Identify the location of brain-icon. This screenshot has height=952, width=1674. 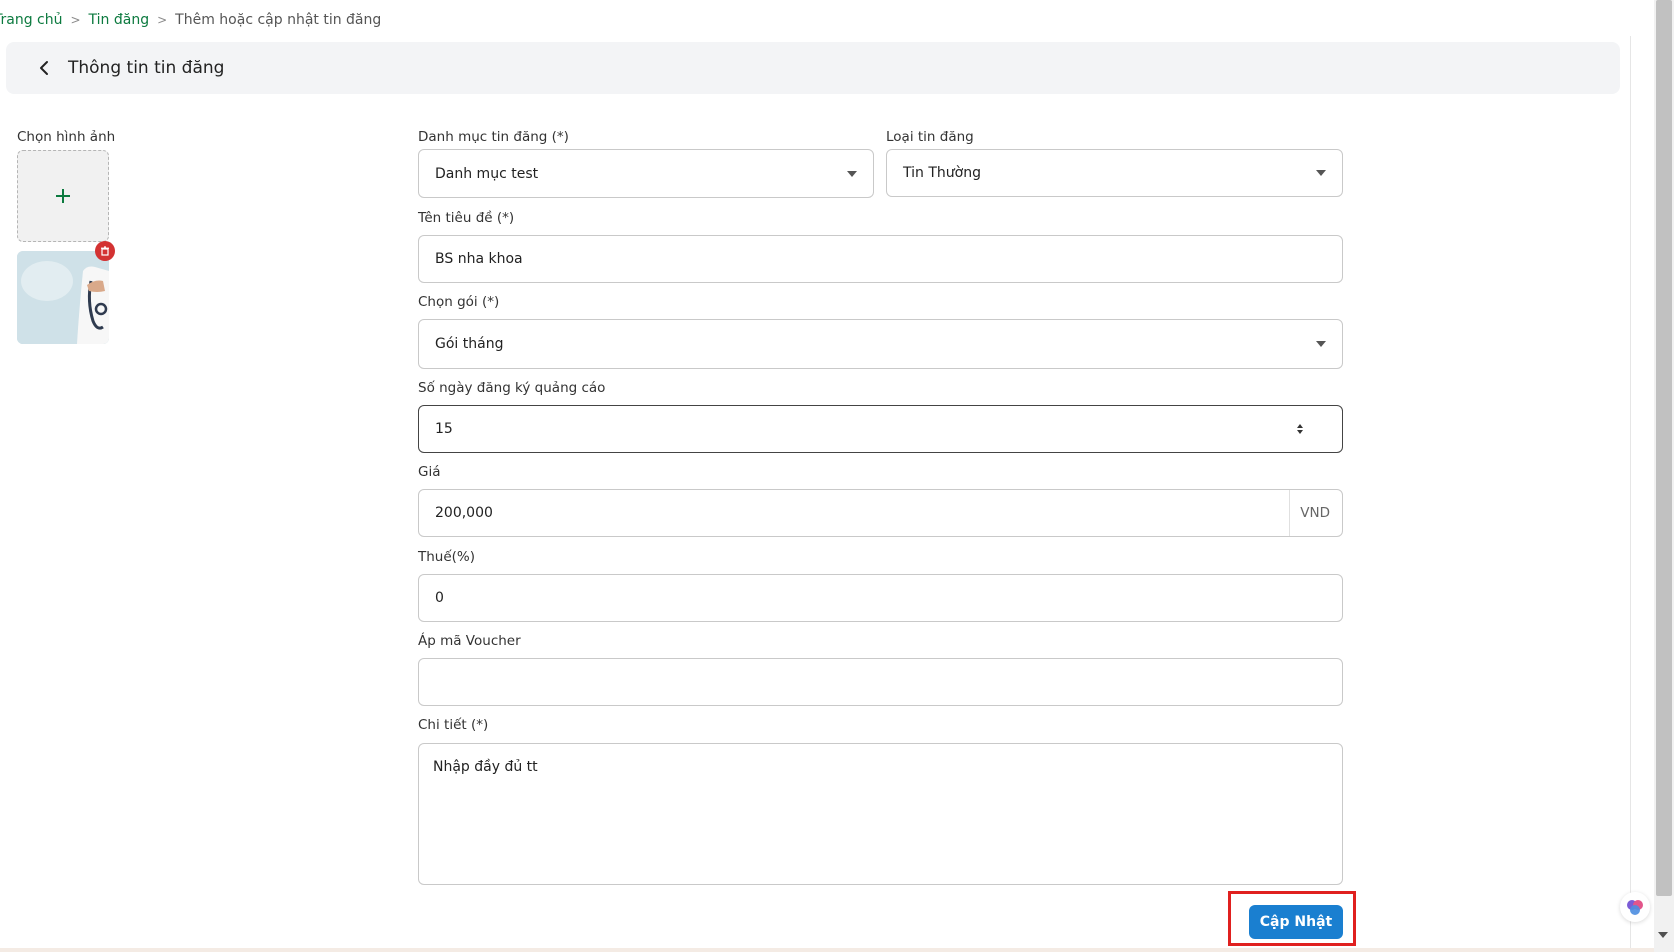
(1635, 907).